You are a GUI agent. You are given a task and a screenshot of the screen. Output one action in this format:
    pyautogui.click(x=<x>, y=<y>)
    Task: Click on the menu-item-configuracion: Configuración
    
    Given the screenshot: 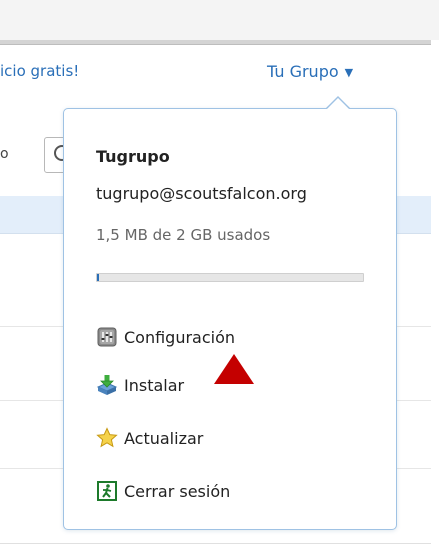 What is the action you would take?
    pyautogui.click(x=165, y=337)
    